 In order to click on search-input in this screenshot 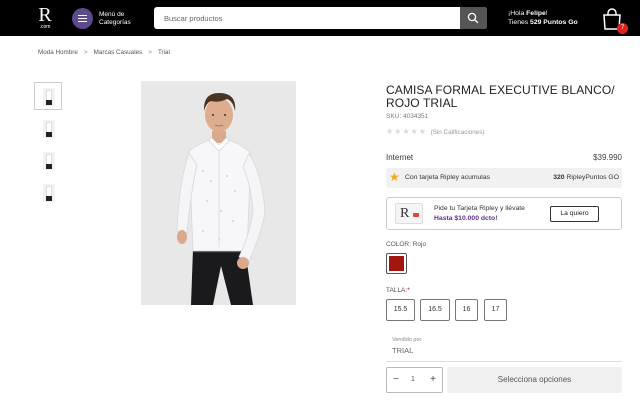, I will do `click(307, 18)`.